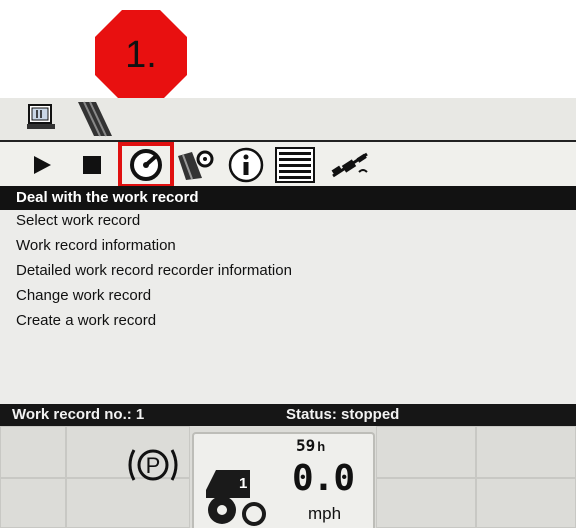 The width and height of the screenshot is (576, 528). Describe the element at coordinates (96, 246) in the screenshot. I see `menu-item-work-record-information: Work record information` at that location.